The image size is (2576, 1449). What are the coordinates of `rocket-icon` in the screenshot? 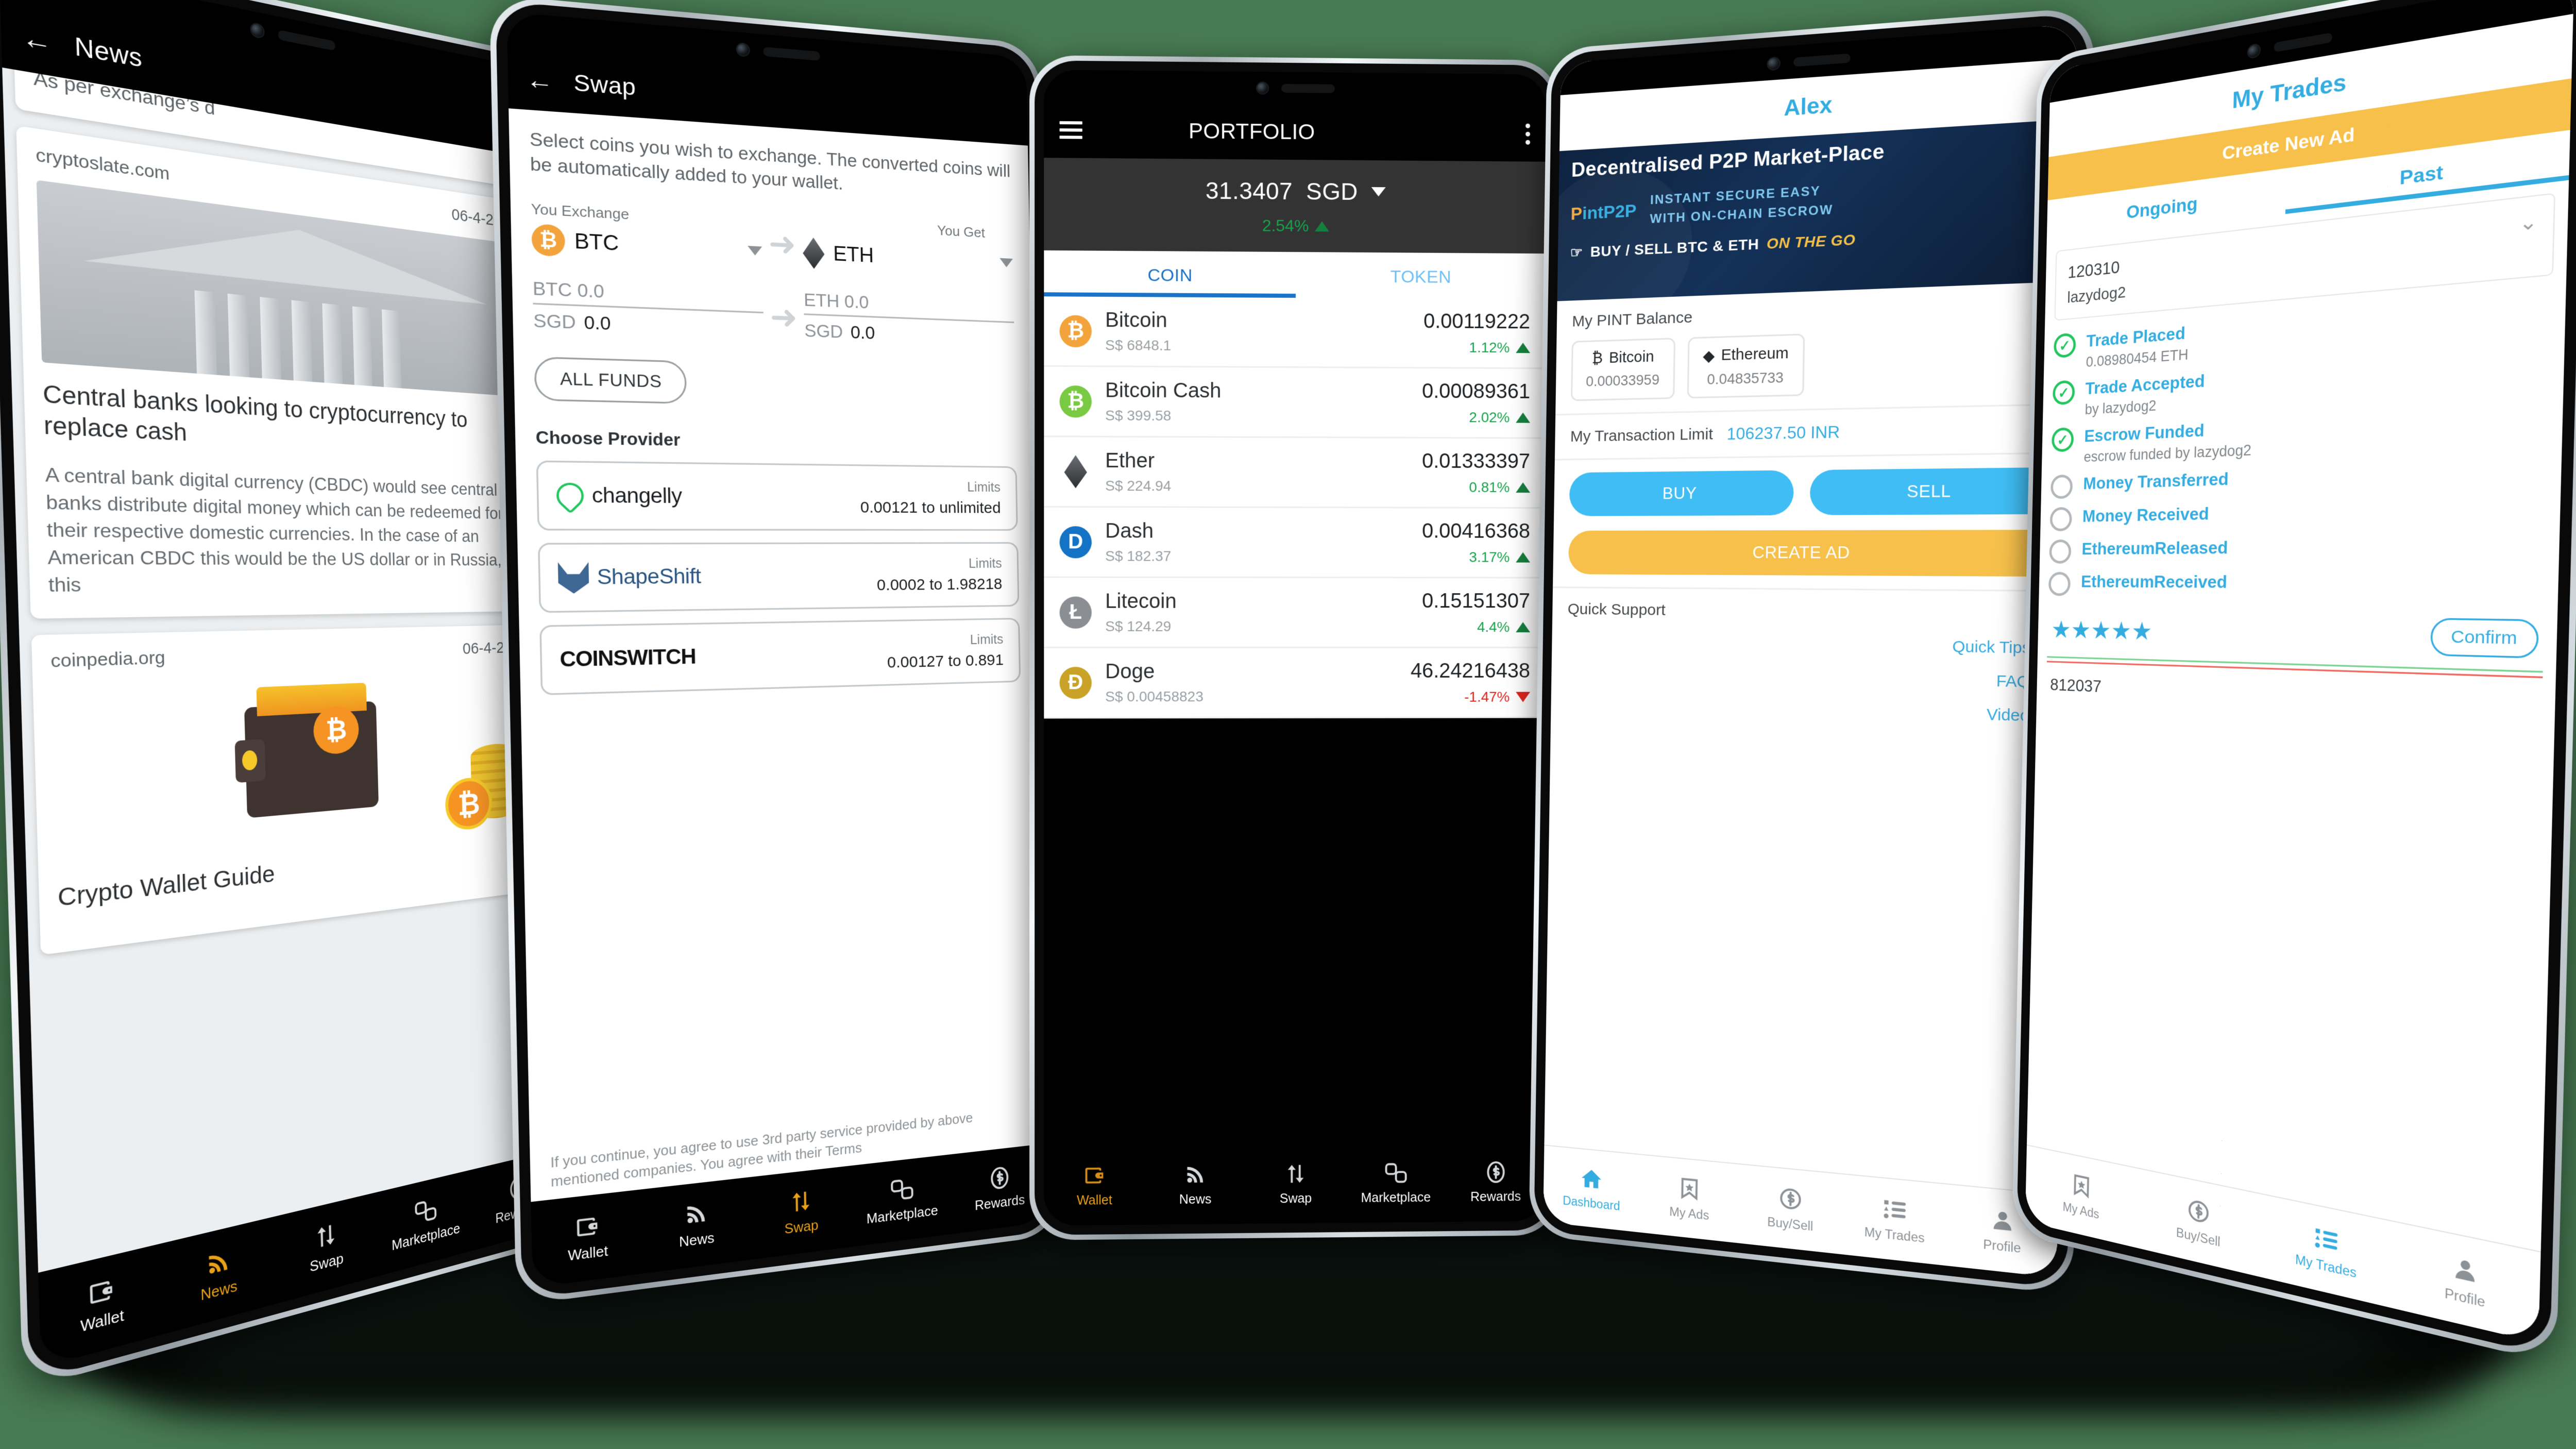 It's located at (570, 495).